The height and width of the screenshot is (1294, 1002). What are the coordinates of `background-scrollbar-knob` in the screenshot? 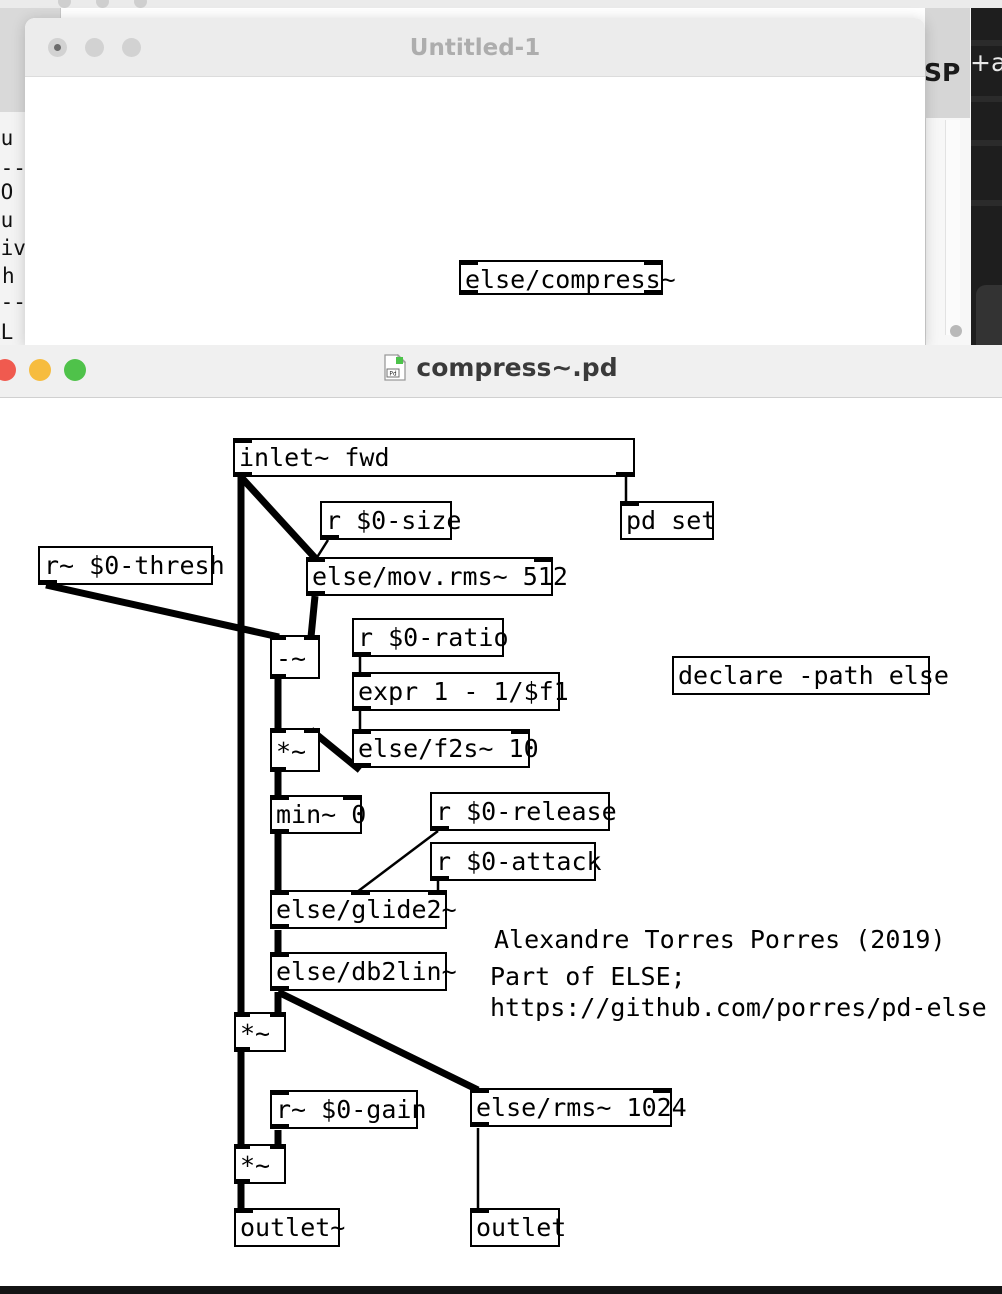 It's located at (956, 331).